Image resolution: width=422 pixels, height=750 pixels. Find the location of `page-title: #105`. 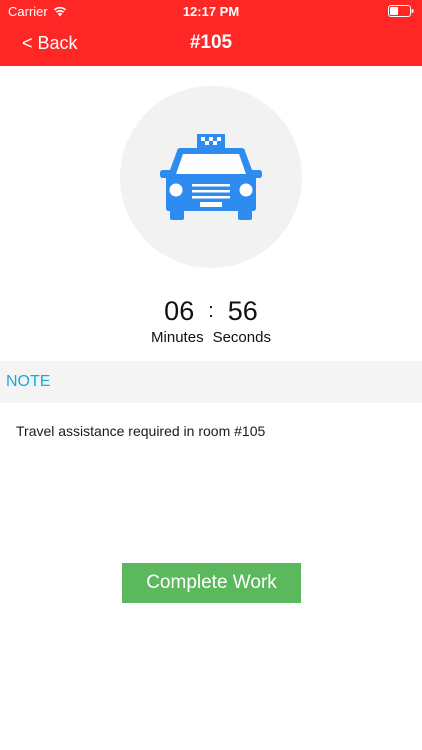

page-title: #105 is located at coordinates (211, 42).